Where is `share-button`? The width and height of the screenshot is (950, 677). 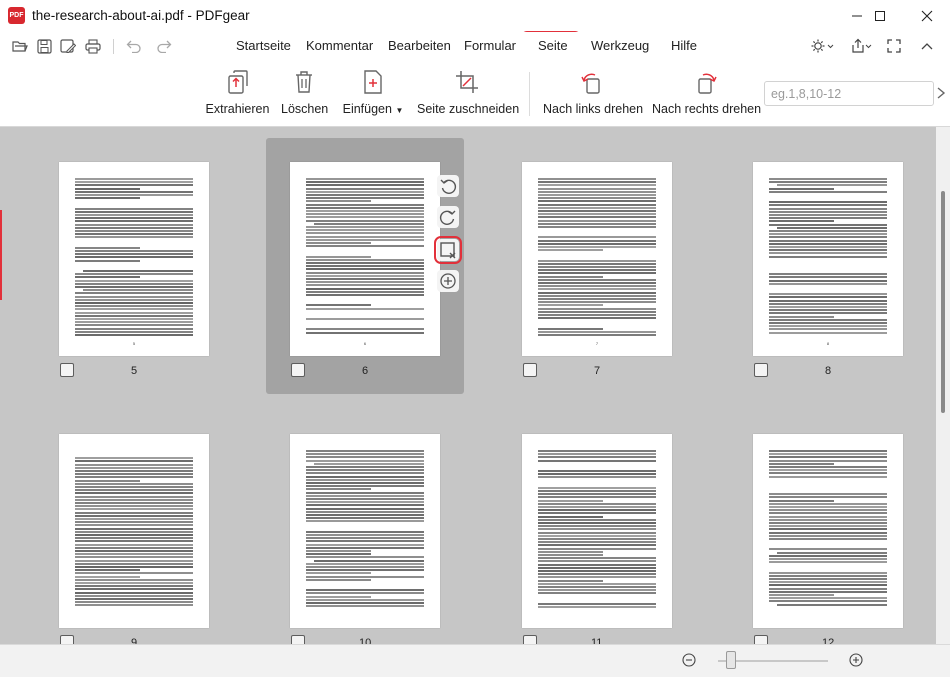
share-button is located at coordinates (861, 46).